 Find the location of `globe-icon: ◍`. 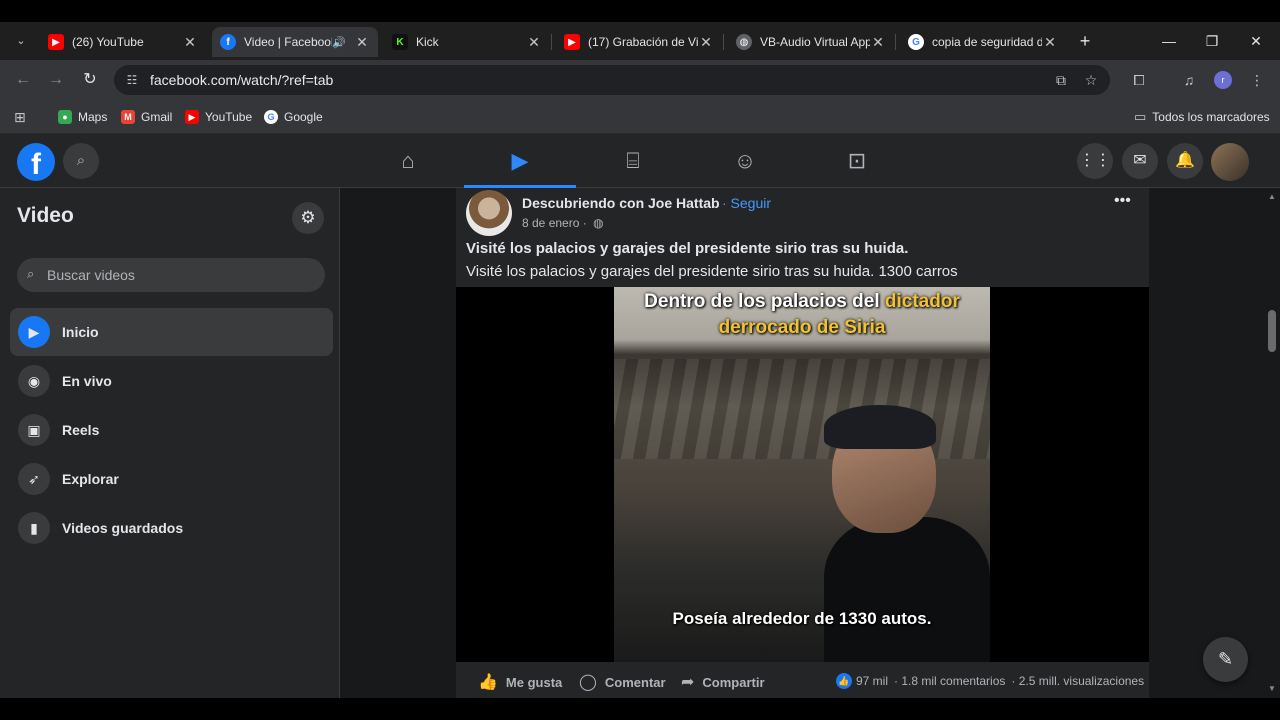

globe-icon: ◍ is located at coordinates (744, 42).